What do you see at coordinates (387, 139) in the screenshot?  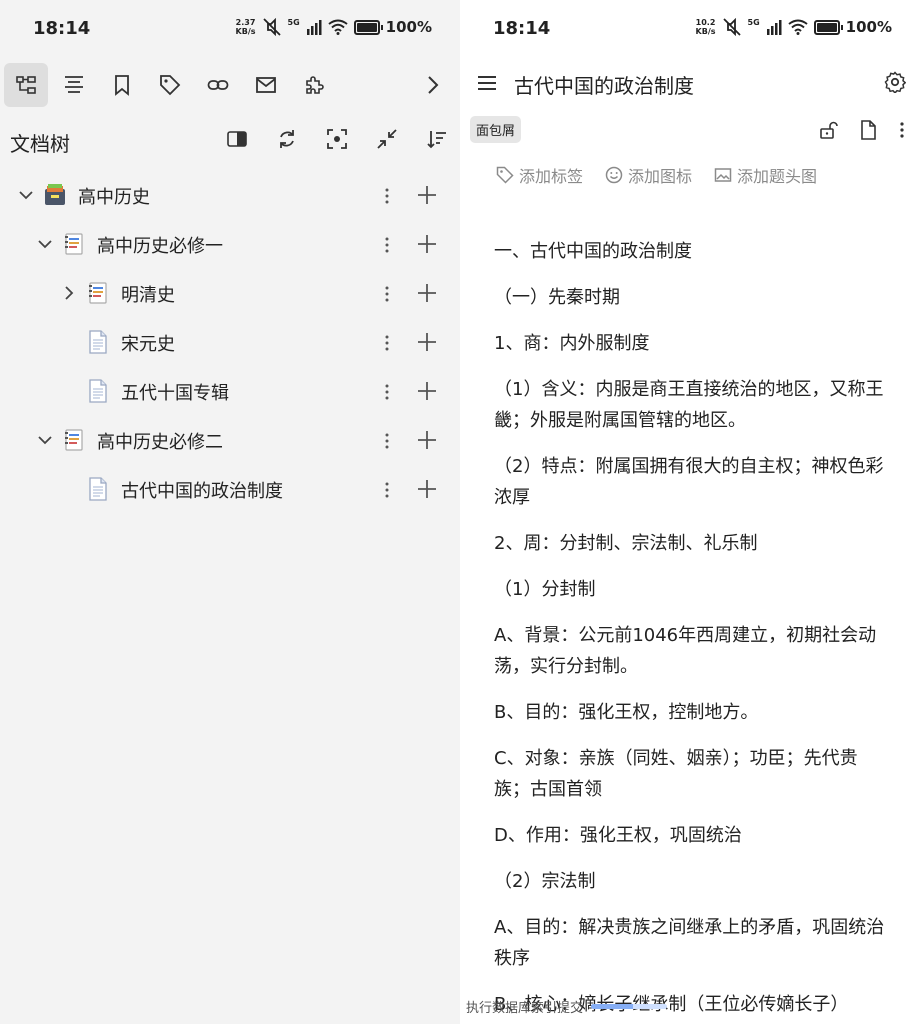 I see `collapse-icon` at bounding box center [387, 139].